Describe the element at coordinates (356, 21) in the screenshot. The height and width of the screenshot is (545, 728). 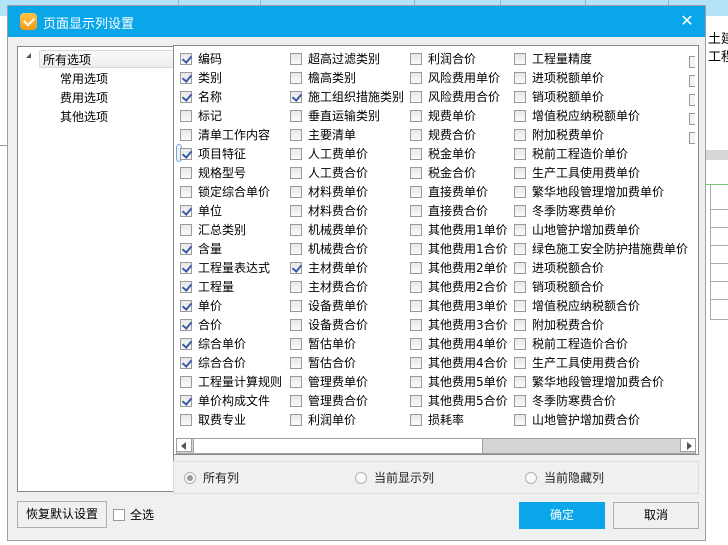
I see `dialog-titlebar: 页面显示列设置 ✕` at that location.